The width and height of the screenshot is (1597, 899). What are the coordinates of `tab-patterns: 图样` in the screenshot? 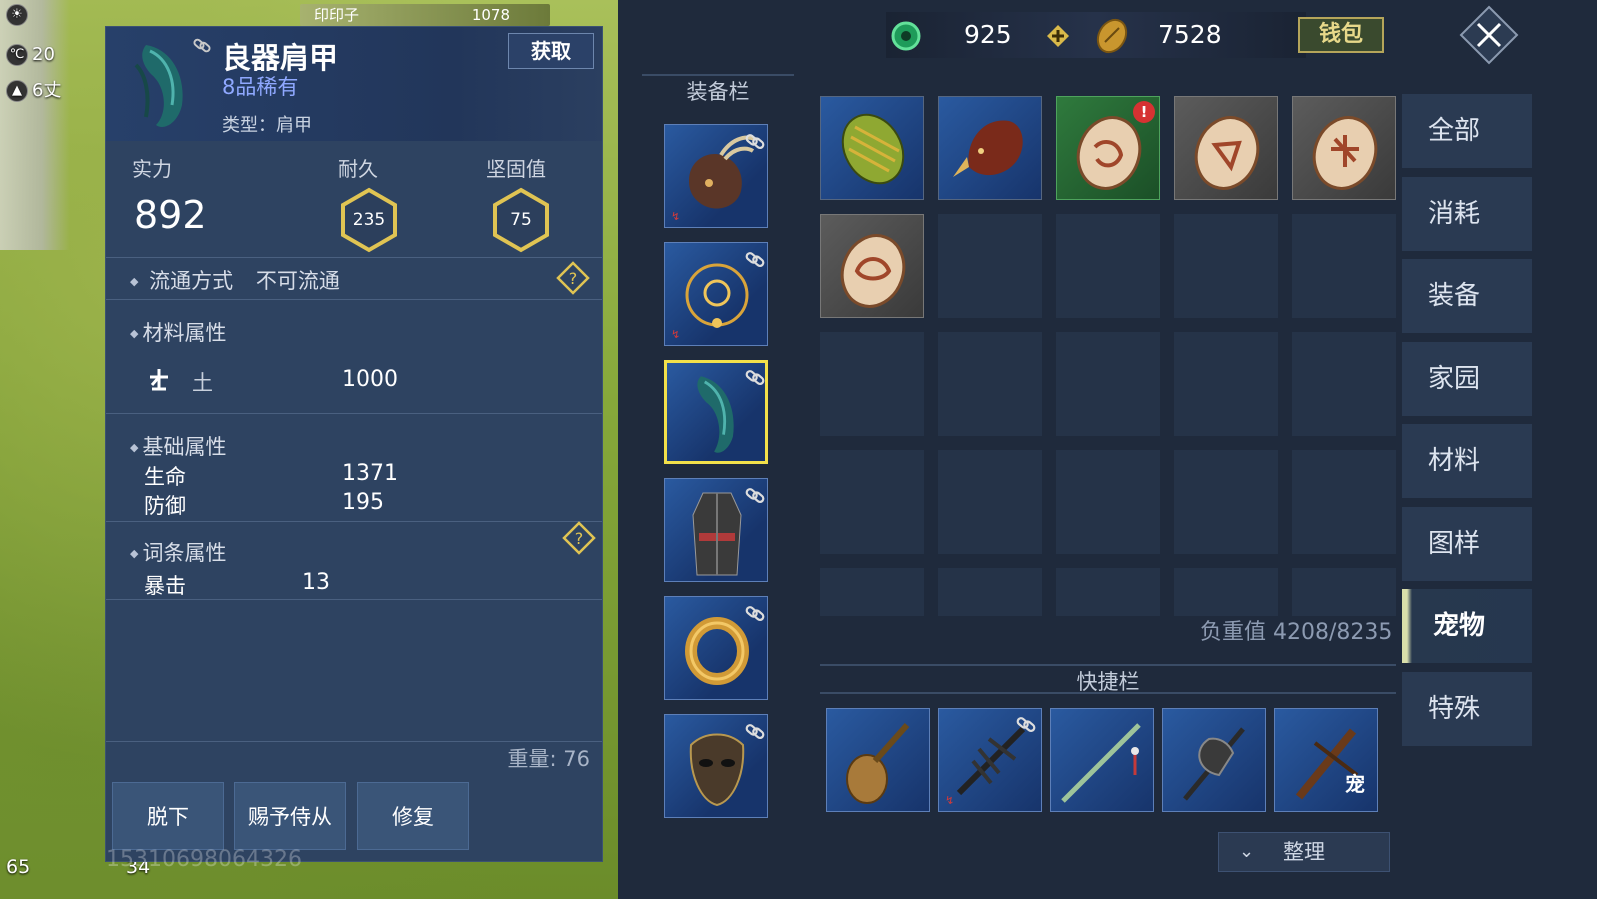 It's located at (1467, 544).